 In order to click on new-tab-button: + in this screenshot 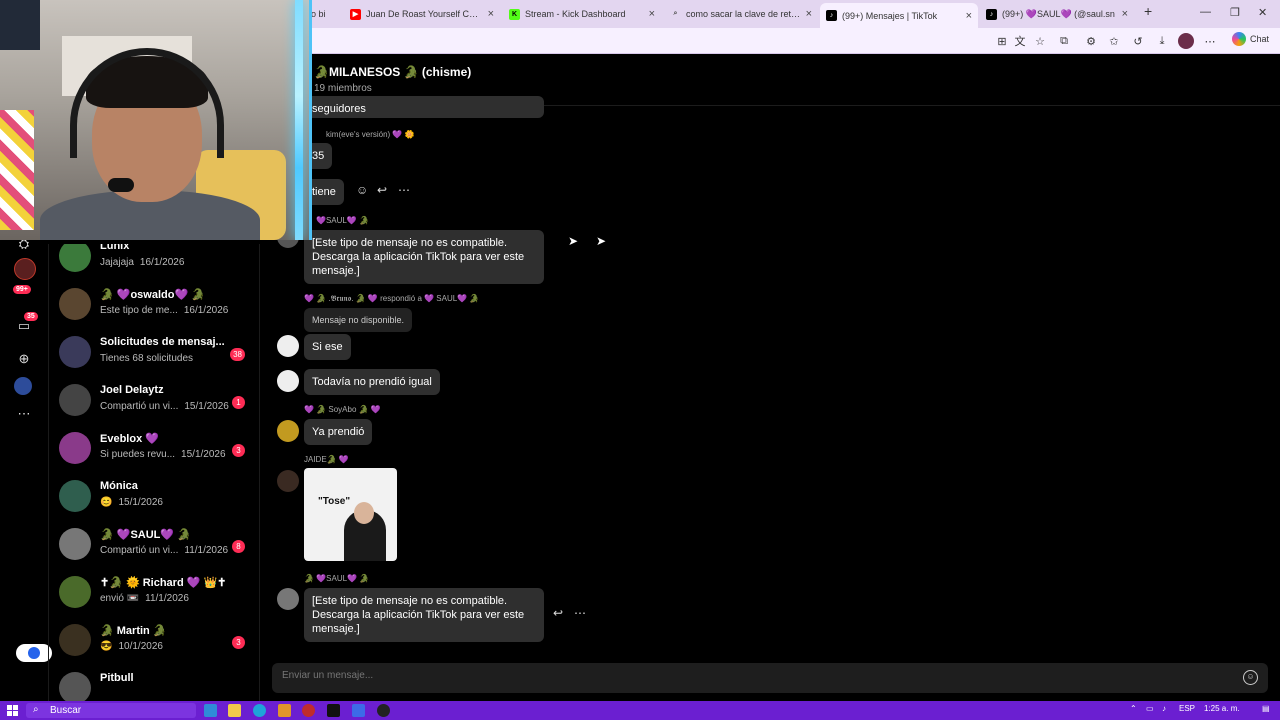, I will do `click(1148, 11)`.